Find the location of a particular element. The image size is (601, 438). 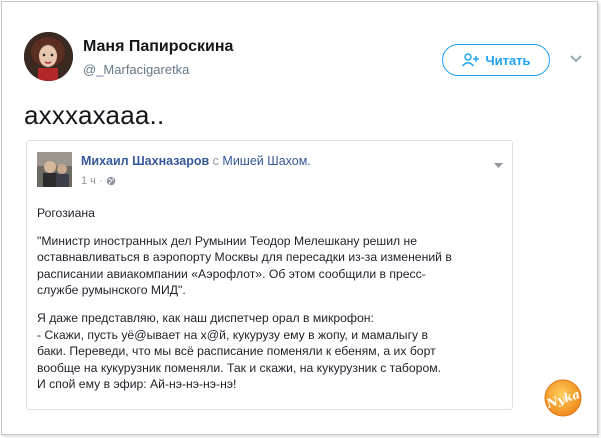

chevron-down-icon is located at coordinates (576, 58).